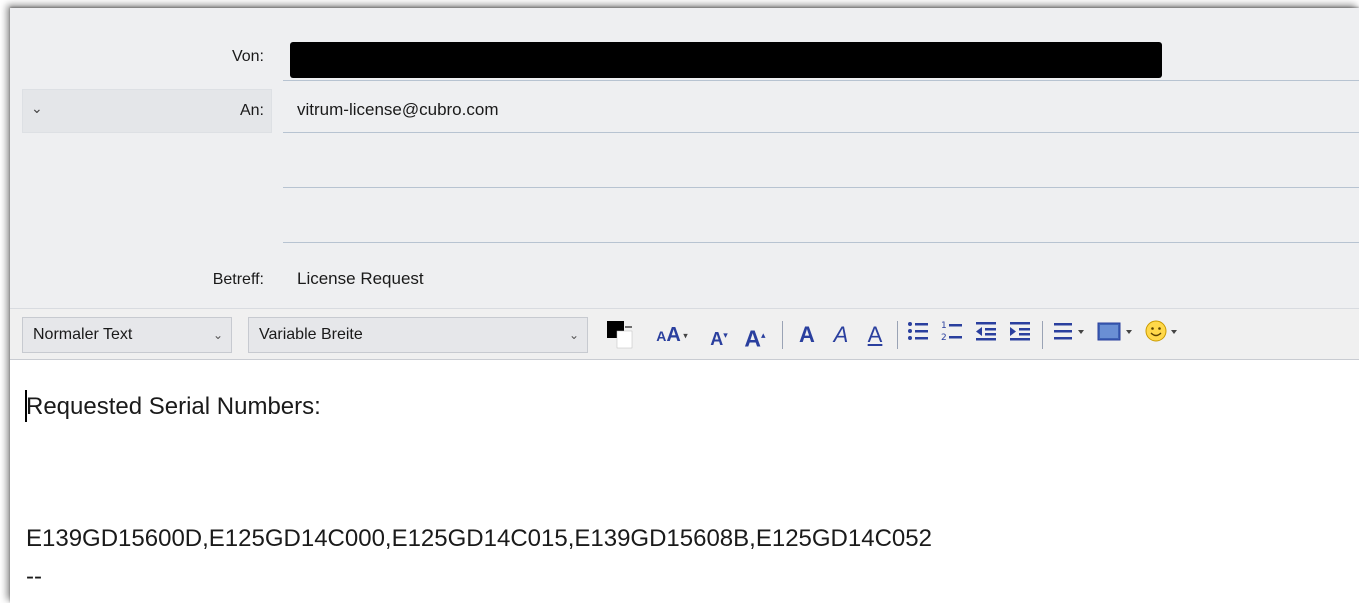 The width and height of the screenshot is (1359, 603). I want to click on text-color-icon, so click(620, 335).